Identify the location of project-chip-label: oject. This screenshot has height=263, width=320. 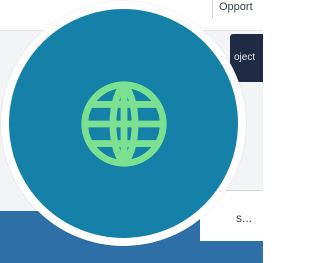
(245, 57).